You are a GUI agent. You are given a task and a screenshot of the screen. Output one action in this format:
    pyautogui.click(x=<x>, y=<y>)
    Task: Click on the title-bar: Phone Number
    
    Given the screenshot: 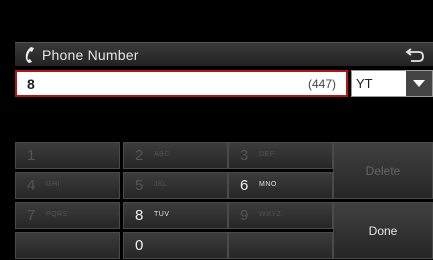 What is the action you would take?
    pyautogui.click(x=224, y=54)
    